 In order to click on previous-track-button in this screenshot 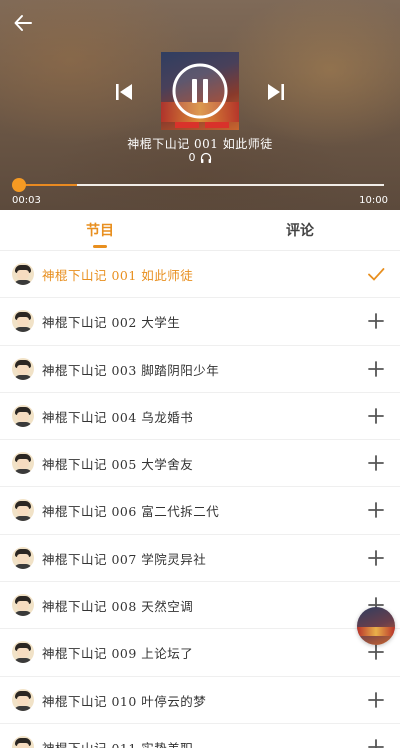, I will do `click(124, 92)`.